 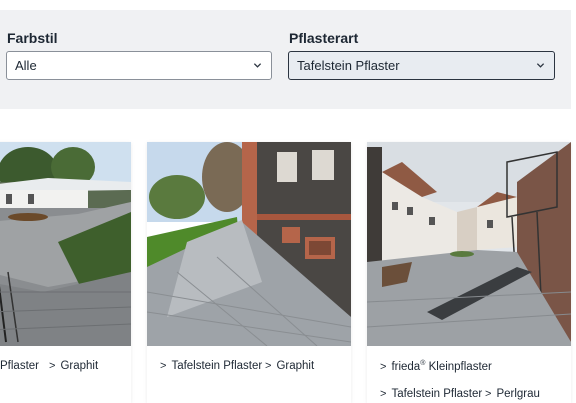 What do you see at coordinates (26, 65) in the screenshot?
I see `color-style-value: Alle` at bounding box center [26, 65].